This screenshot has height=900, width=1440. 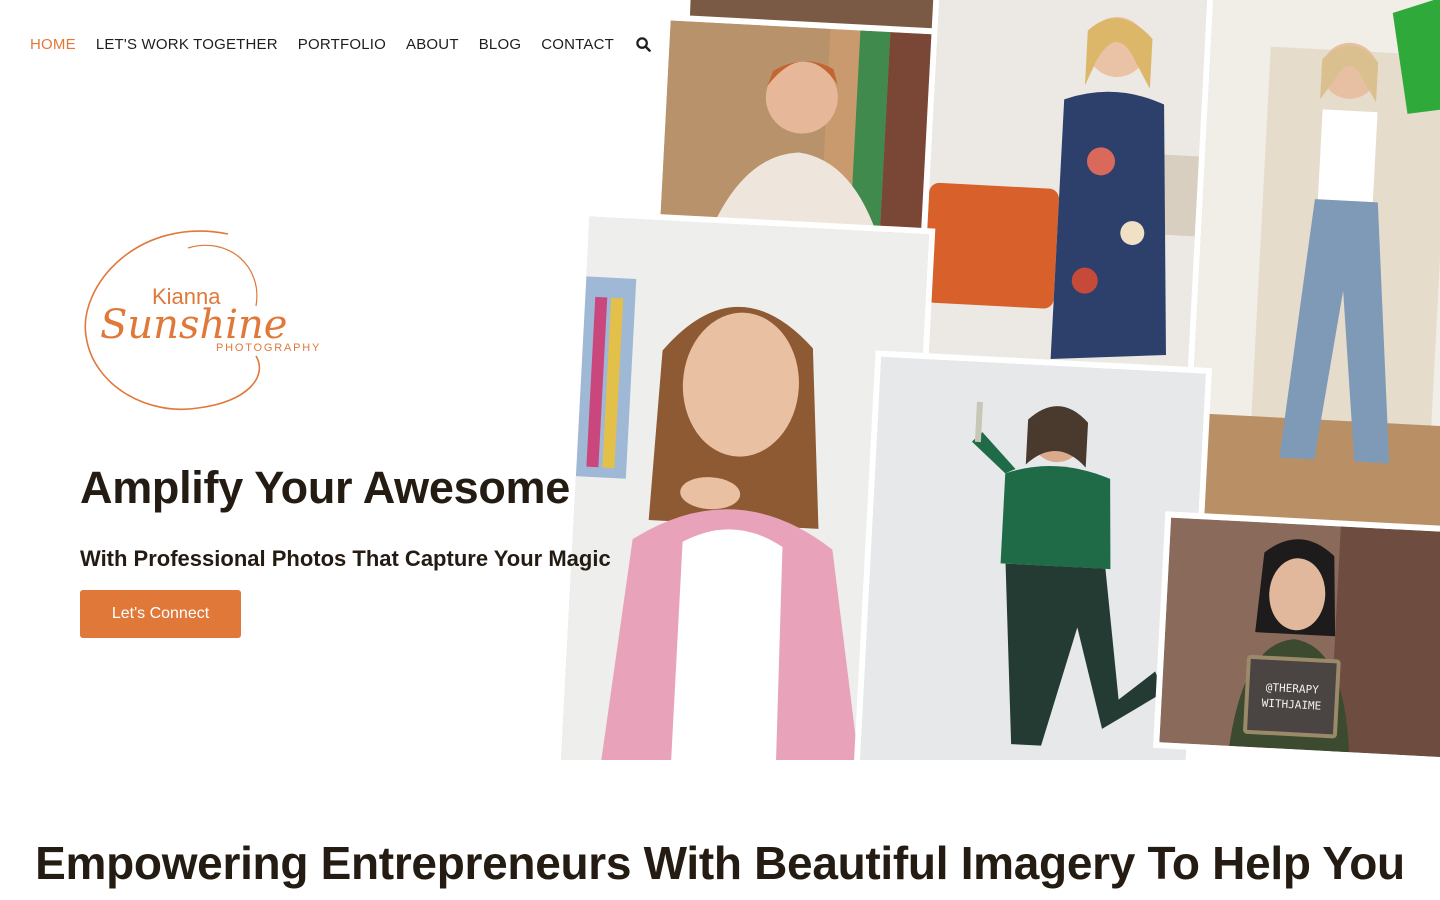 I want to click on photo-portrait-cafe, so click(x=810, y=133).